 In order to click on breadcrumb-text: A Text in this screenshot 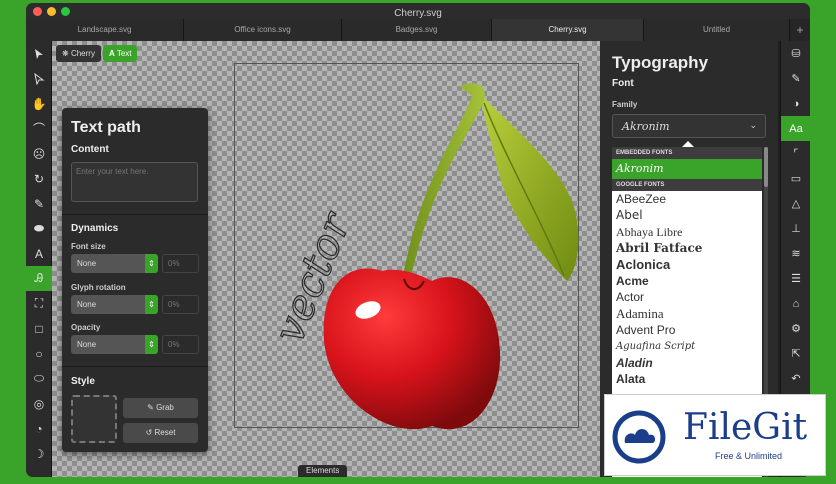, I will do `click(120, 53)`.